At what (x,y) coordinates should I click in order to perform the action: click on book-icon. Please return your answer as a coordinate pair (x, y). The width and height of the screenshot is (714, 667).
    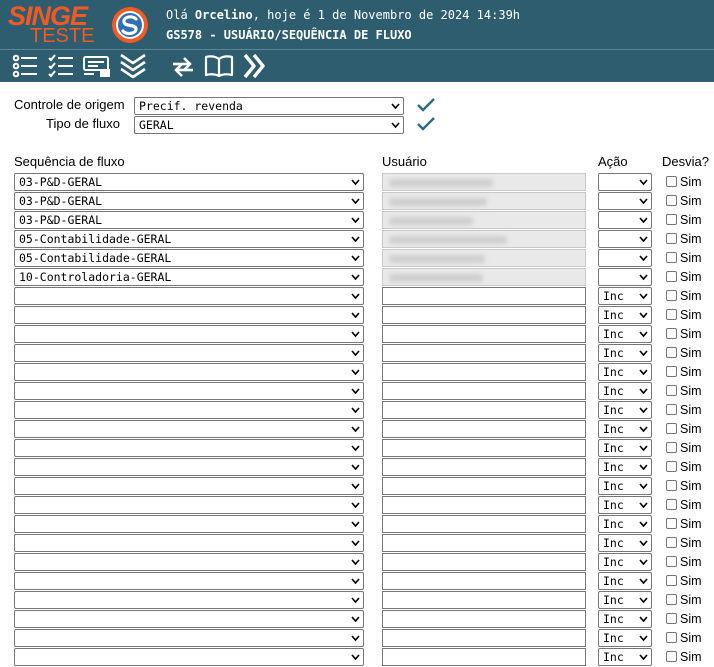
    Looking at the image, I should click on (219, 66).